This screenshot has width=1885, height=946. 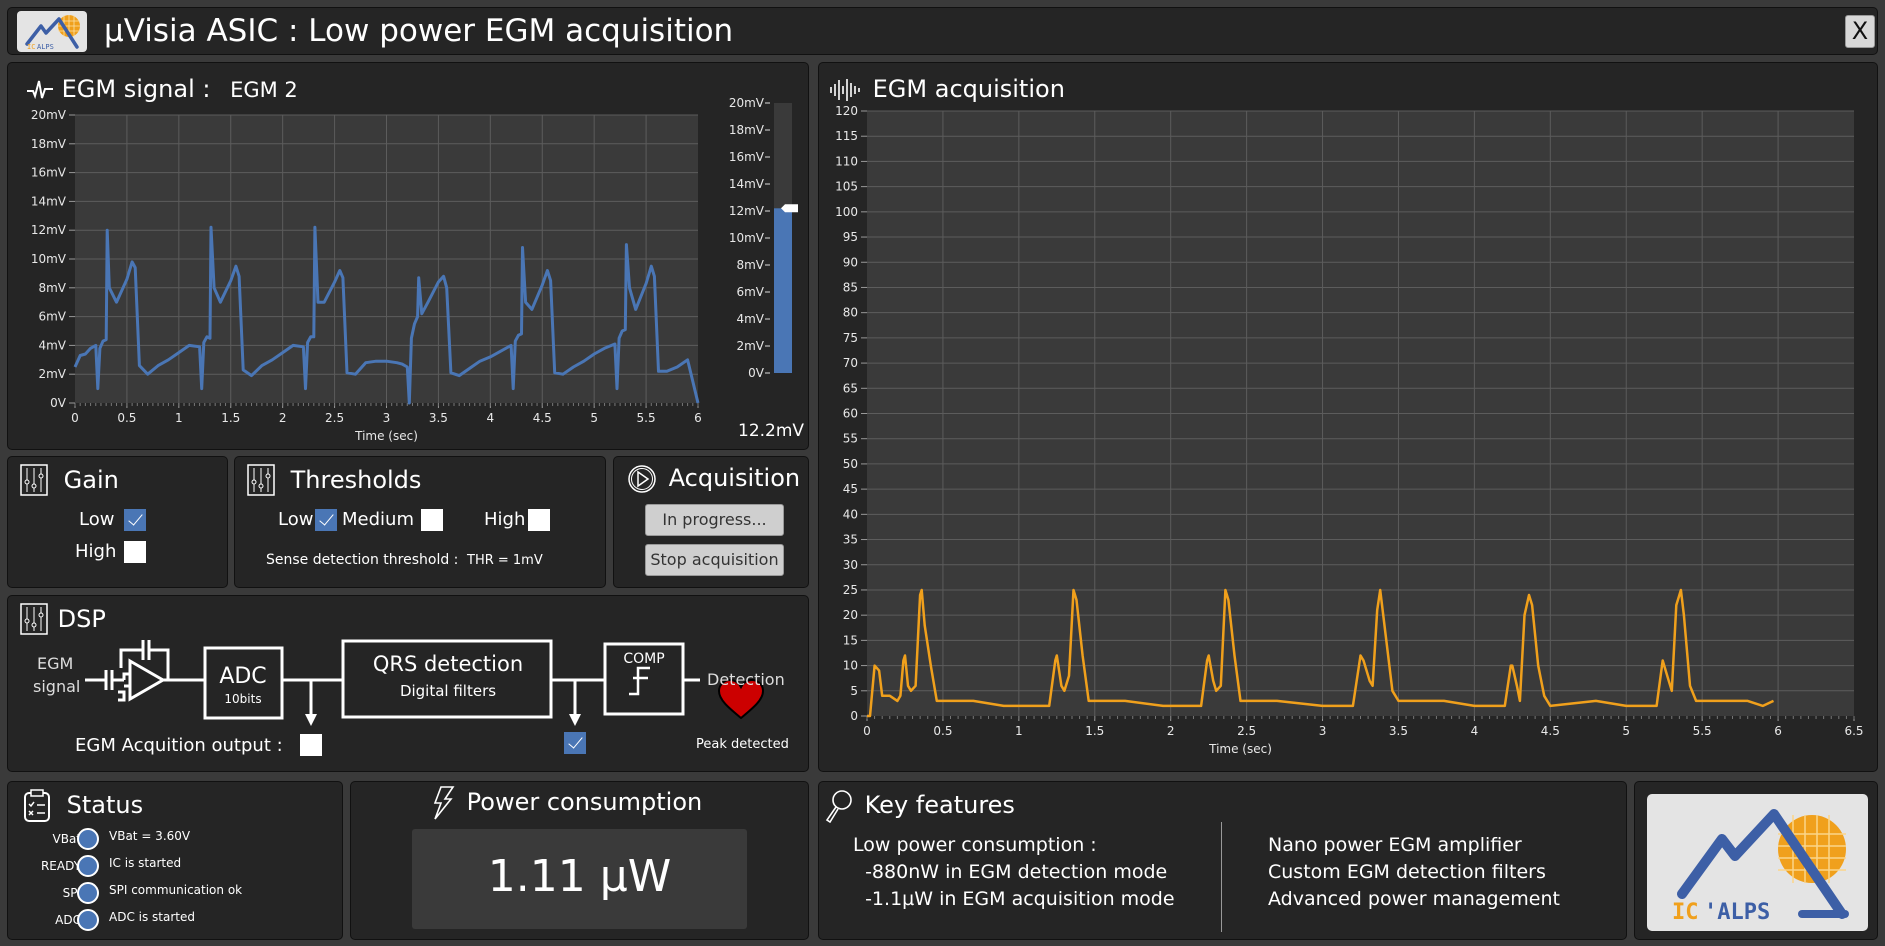 What do you see at coordinates (49, 201) in the screenshot?
I see `y-tick-label: 14mV` at bounding box center [49, 201].